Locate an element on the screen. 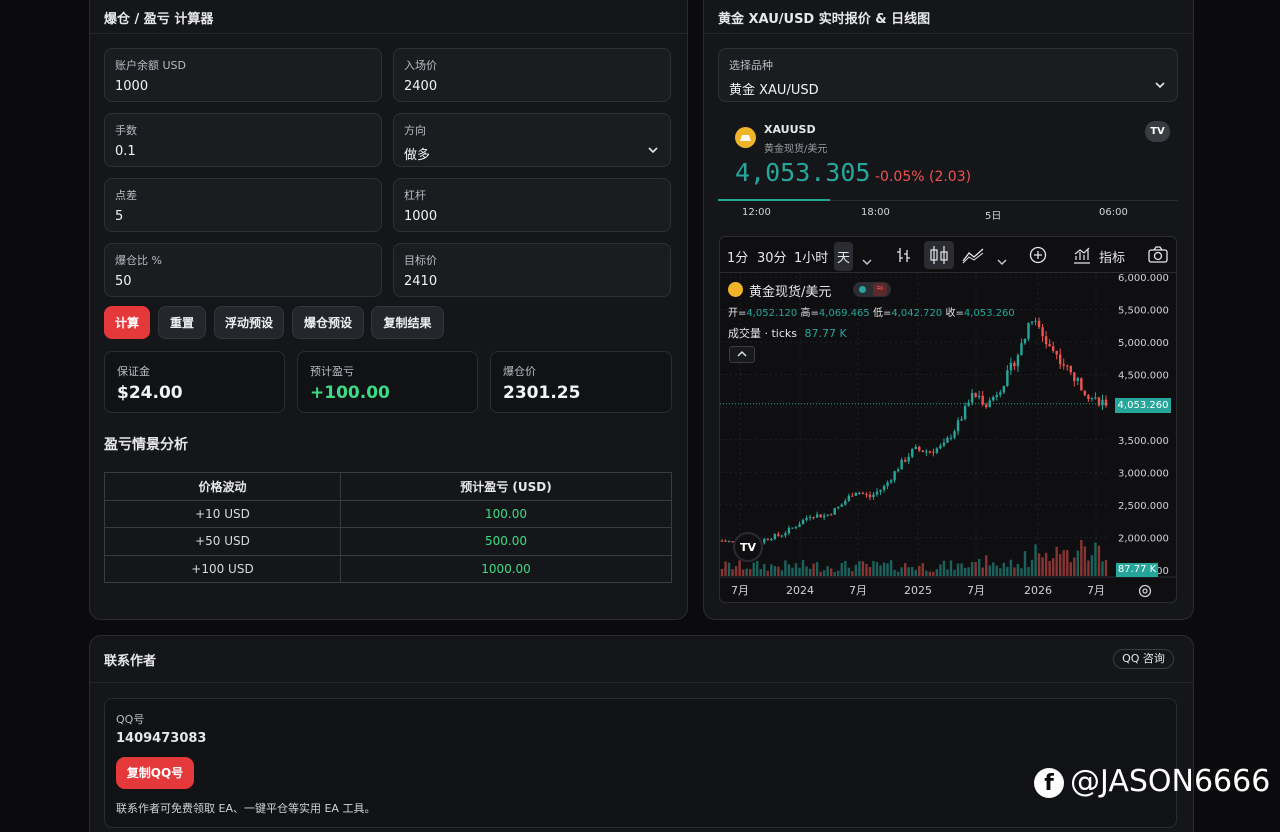 This screenshot has width=1280, height=832. indicators-icon is located at coordinates (1082, 257).